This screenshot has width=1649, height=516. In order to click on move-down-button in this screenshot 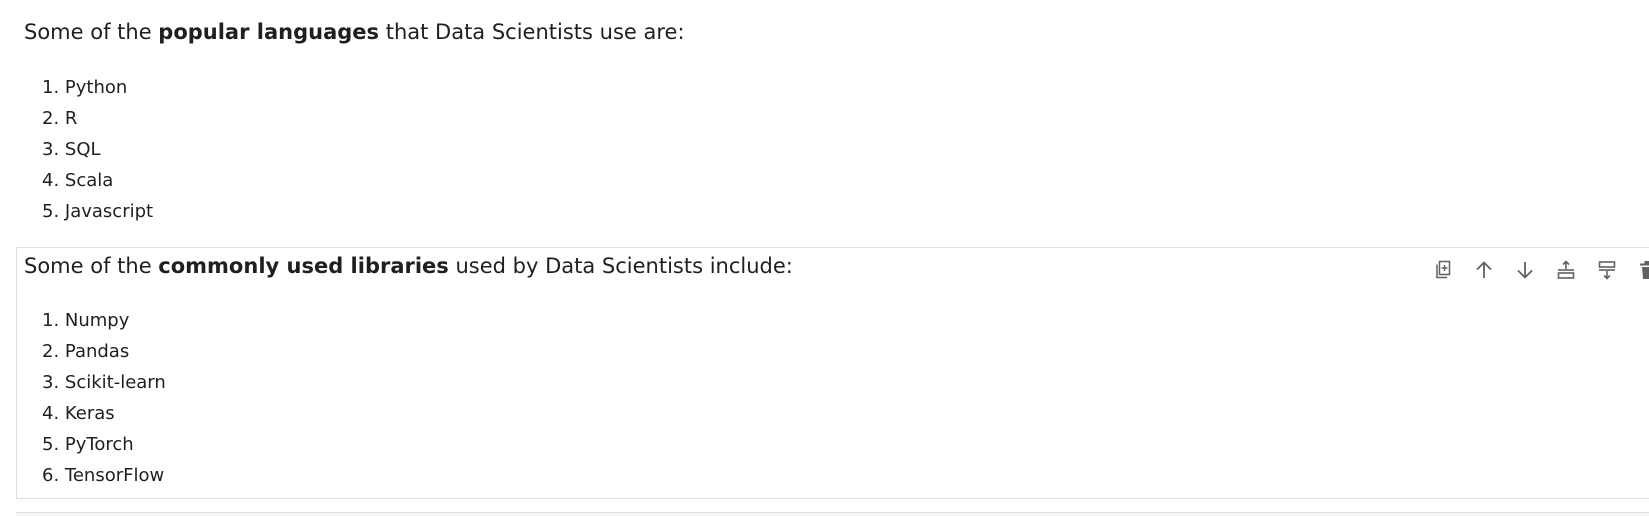, I will do `click(1524, 270)`.